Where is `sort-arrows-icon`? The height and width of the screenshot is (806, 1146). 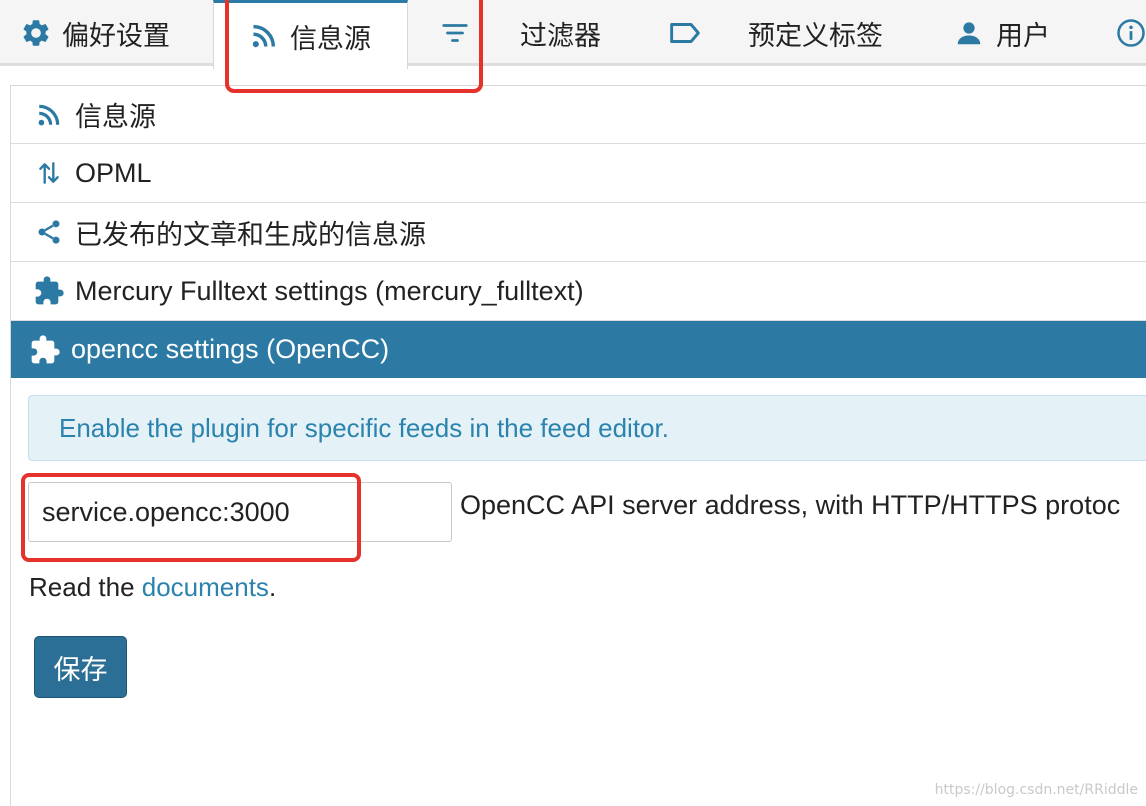 sort-arrows-icon is located at coordinates (49, 173).